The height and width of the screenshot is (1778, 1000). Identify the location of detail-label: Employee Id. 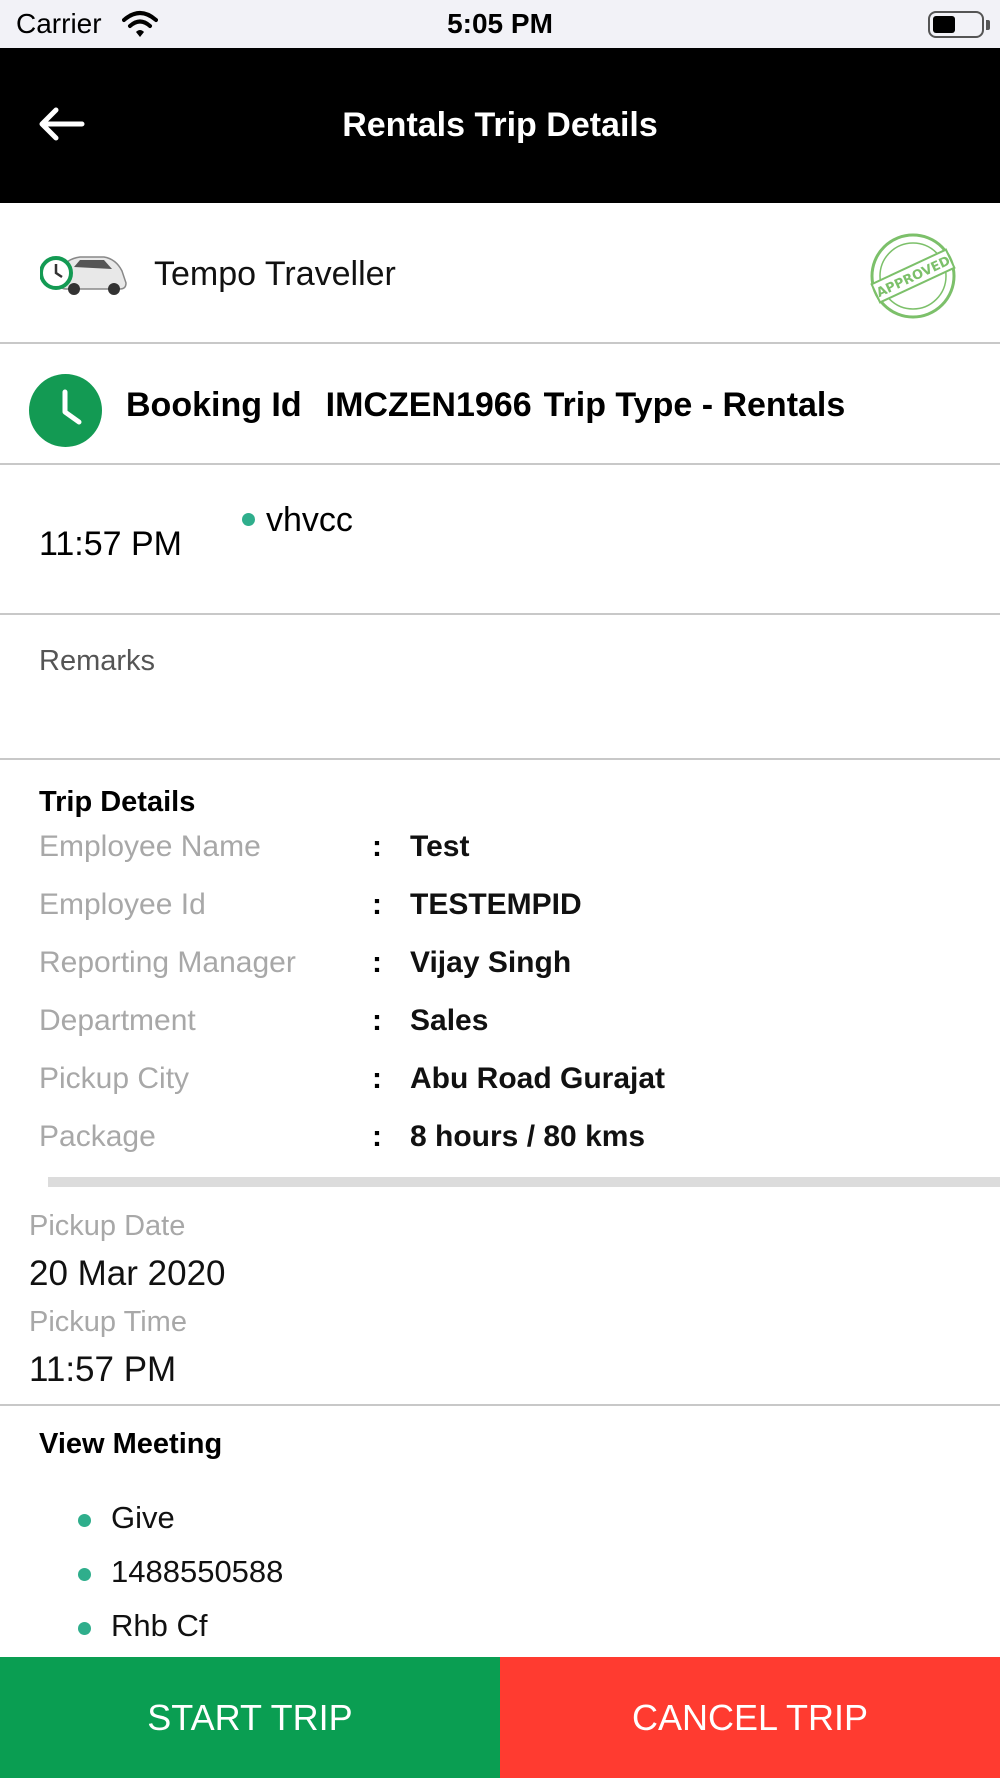
(122, 904).